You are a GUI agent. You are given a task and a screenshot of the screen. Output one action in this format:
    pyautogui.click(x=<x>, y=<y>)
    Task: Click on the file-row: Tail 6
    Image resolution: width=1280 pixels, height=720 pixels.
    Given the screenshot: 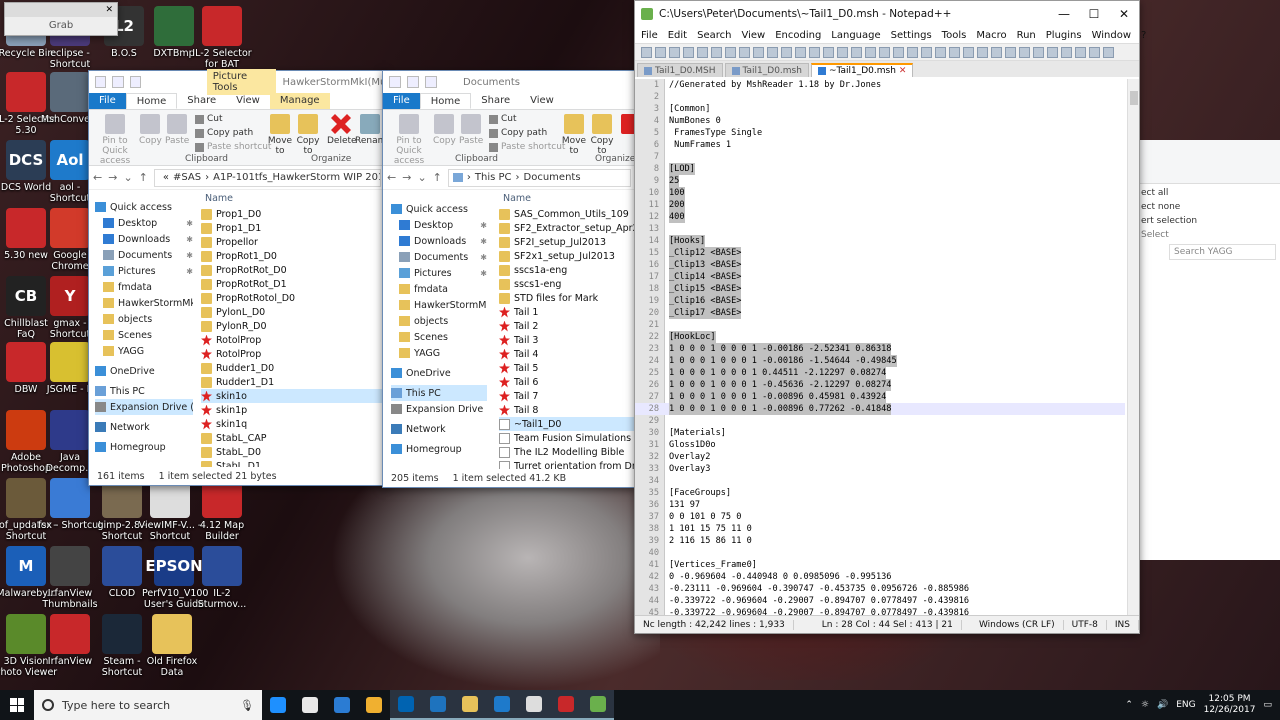 What is the action you would take?
    pyautogui.click(x=568, y=382)
    